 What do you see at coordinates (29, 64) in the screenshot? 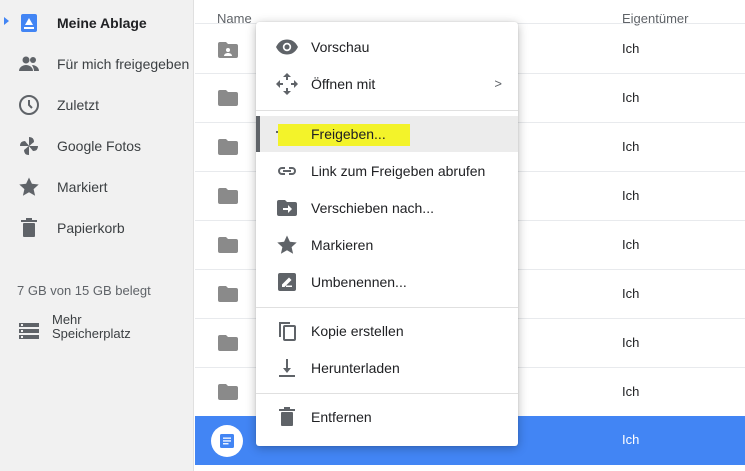
I see `people-icon` at bounding box center [29, 64].